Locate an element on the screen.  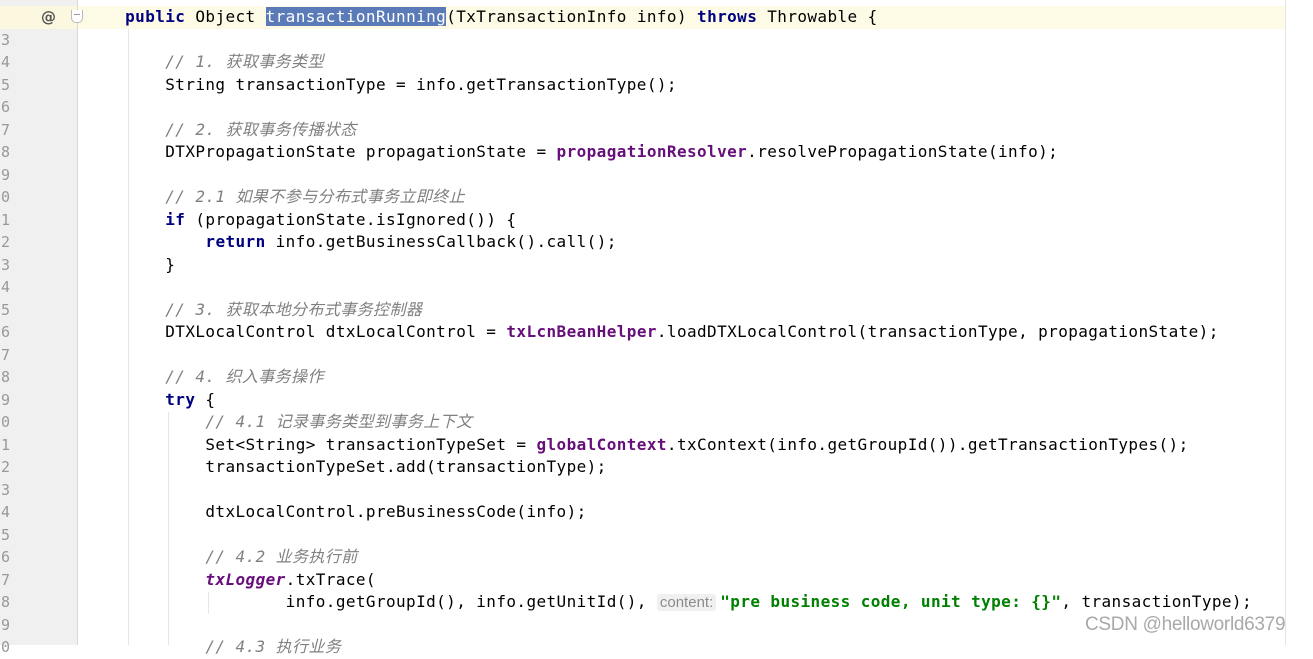
keyword: try is located at coordinates (180, 399).